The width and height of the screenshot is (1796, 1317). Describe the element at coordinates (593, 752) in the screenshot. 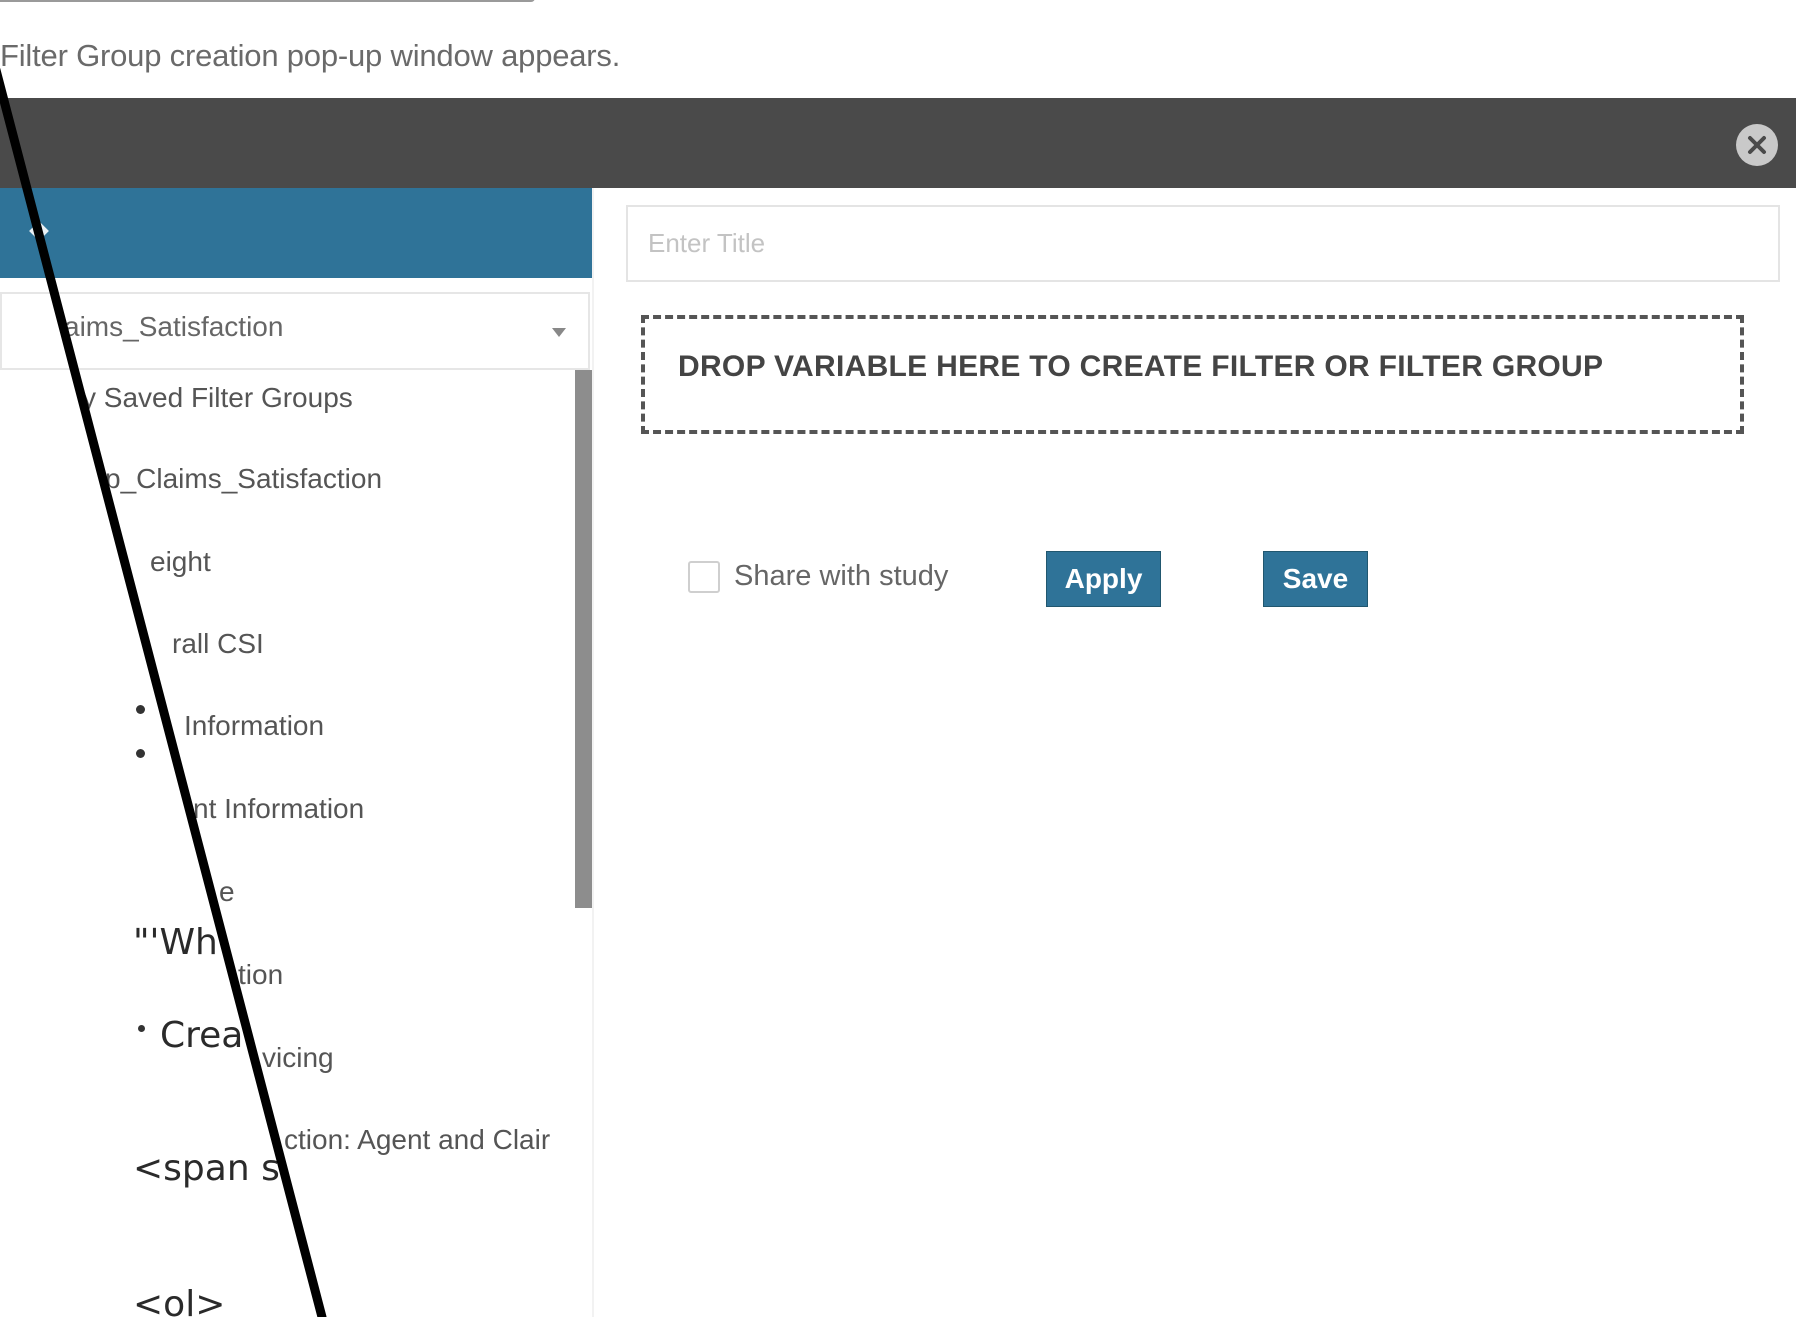

I see `panel-divider` at that location.